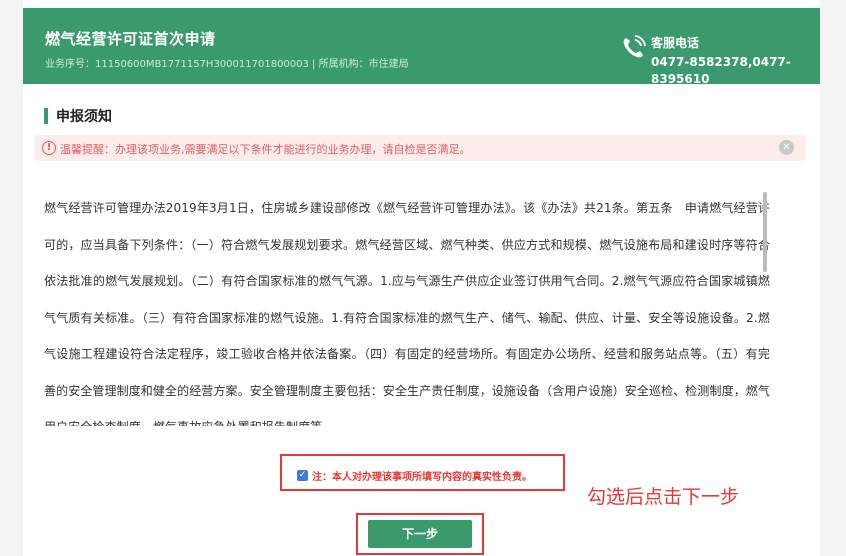 The height and width of the screenshot is (556, 846). I want to click on phone-icon, so click(634, 46).